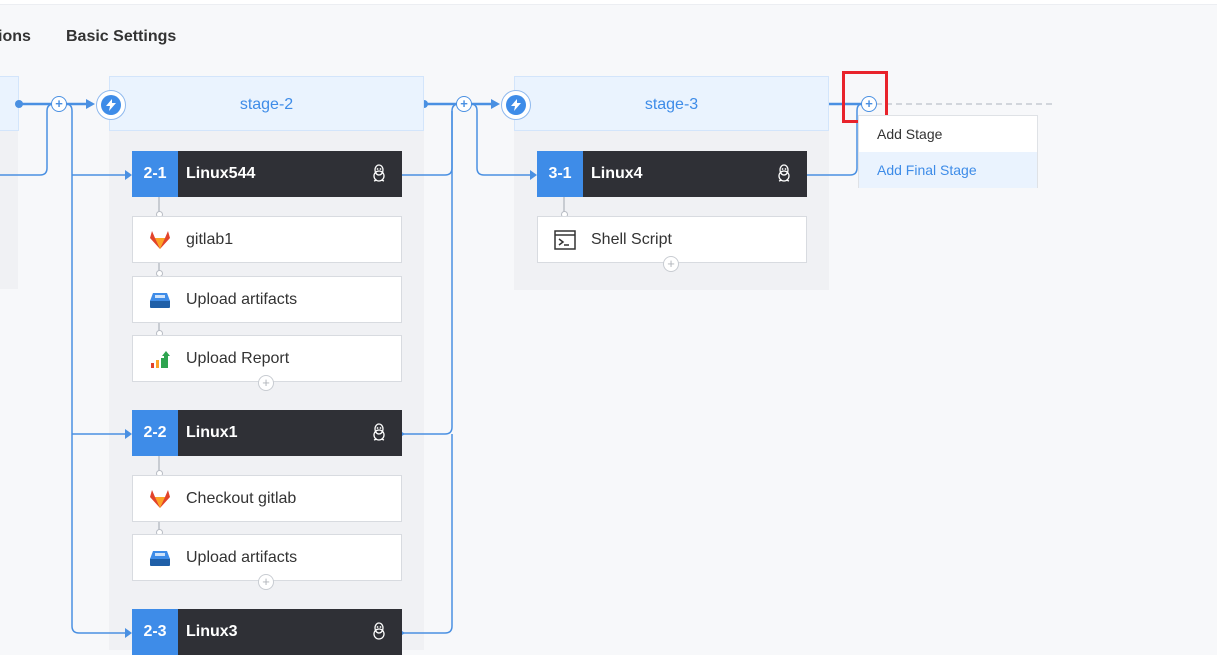  I want to click on job-header: 2-2 Linux1, so click(267, 433).